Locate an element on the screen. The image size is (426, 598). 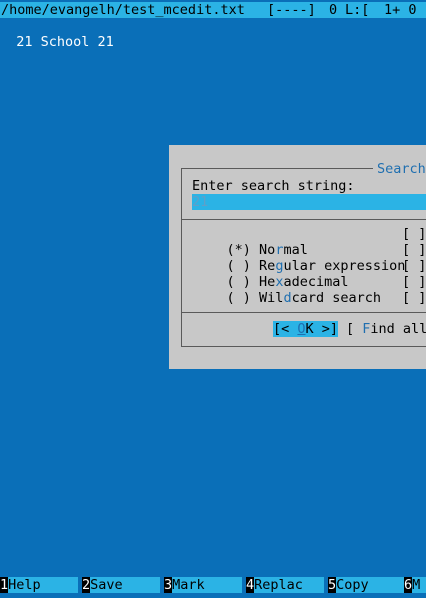
line-info: 1+ 0 is located at coordinates (400, 10).